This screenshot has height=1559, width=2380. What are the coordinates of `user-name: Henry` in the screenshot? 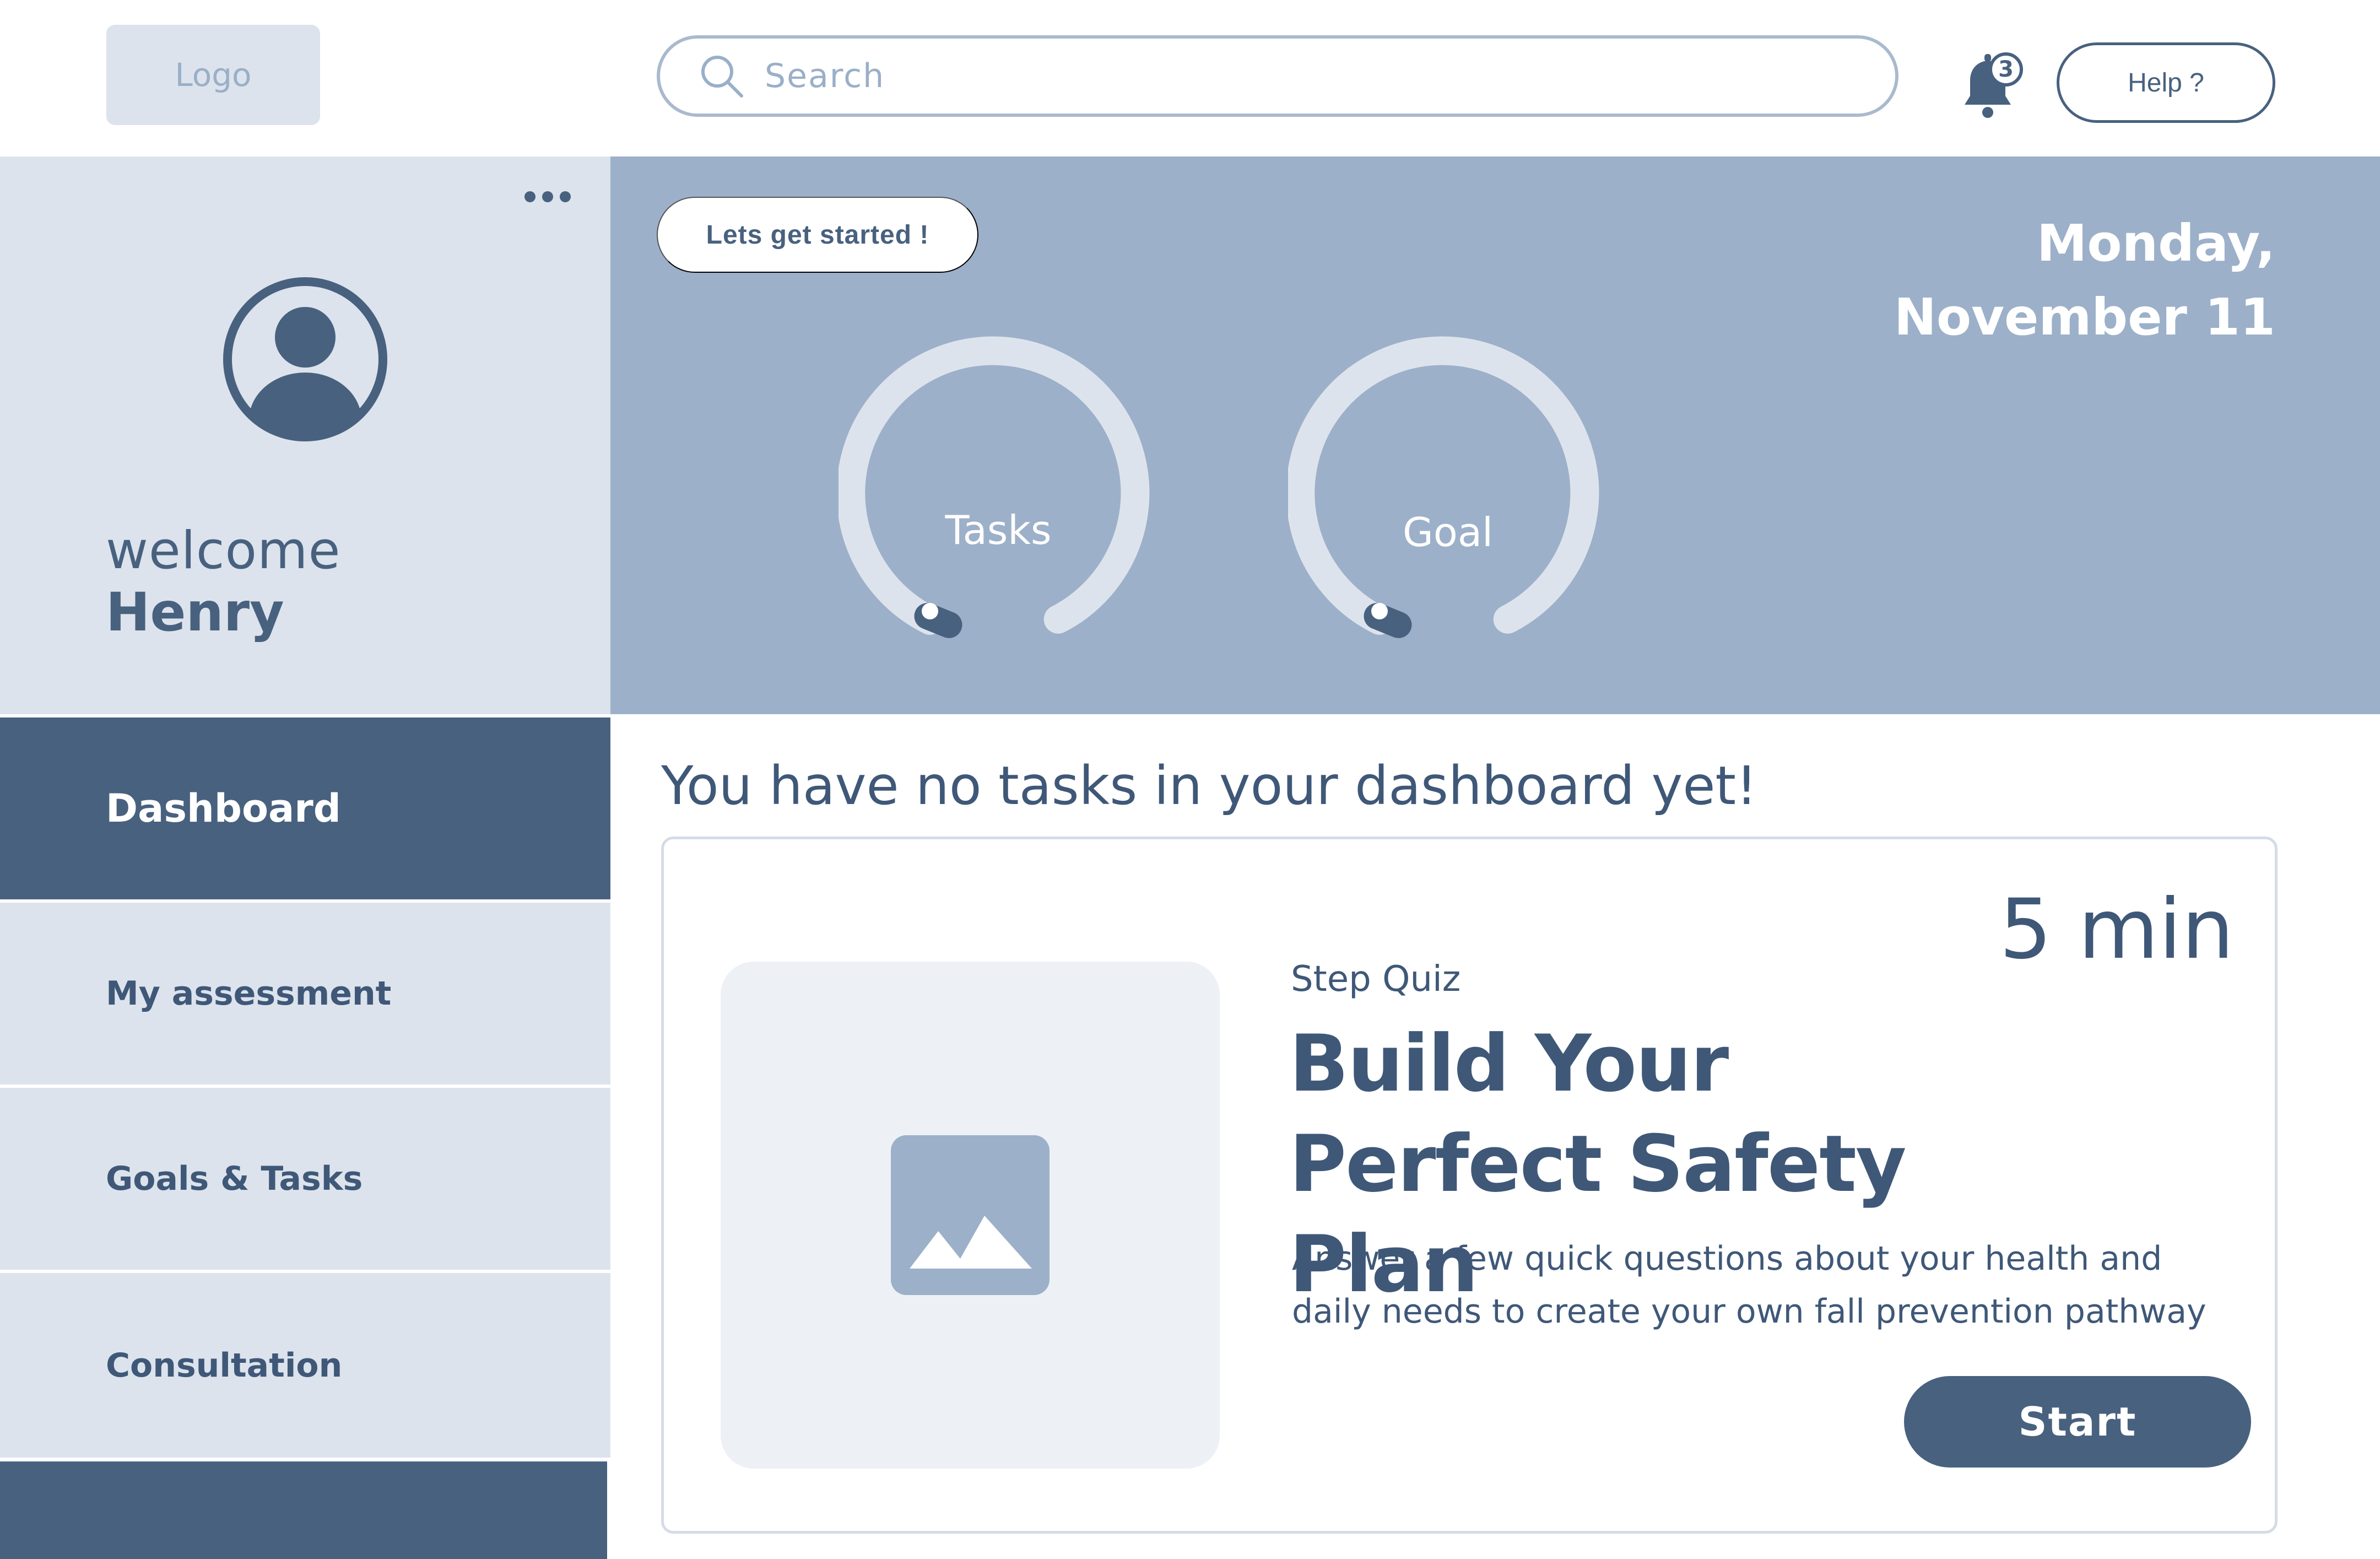 It's located at (195, 612).